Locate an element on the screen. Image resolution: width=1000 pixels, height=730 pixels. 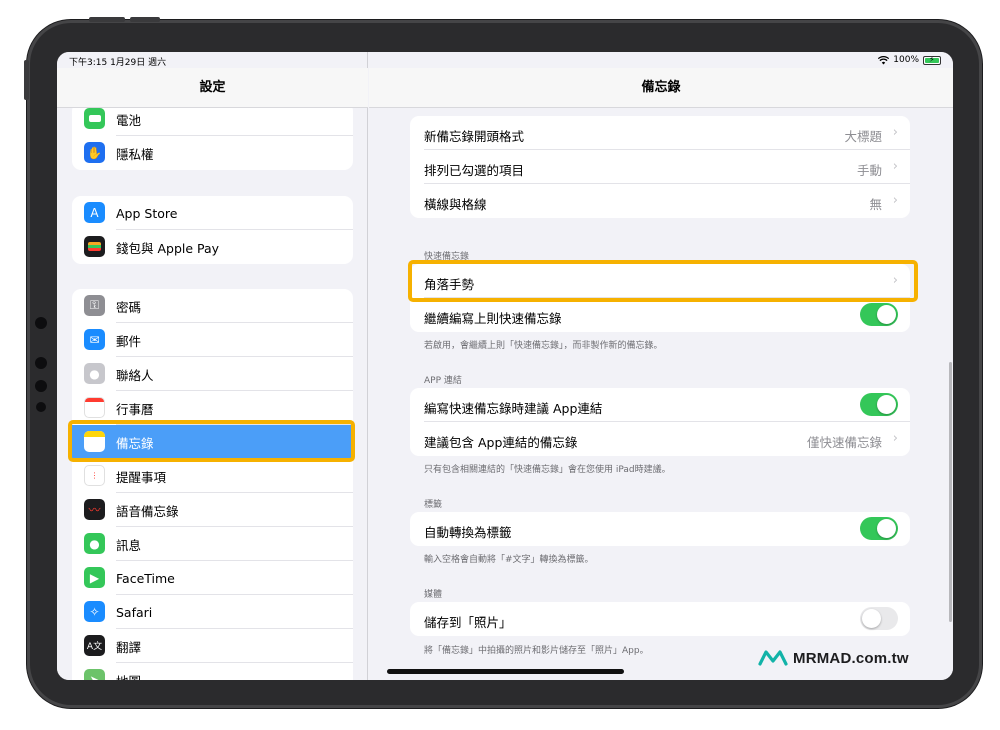
row-label: 橫線與格線 is located at coordinates (455, 204).